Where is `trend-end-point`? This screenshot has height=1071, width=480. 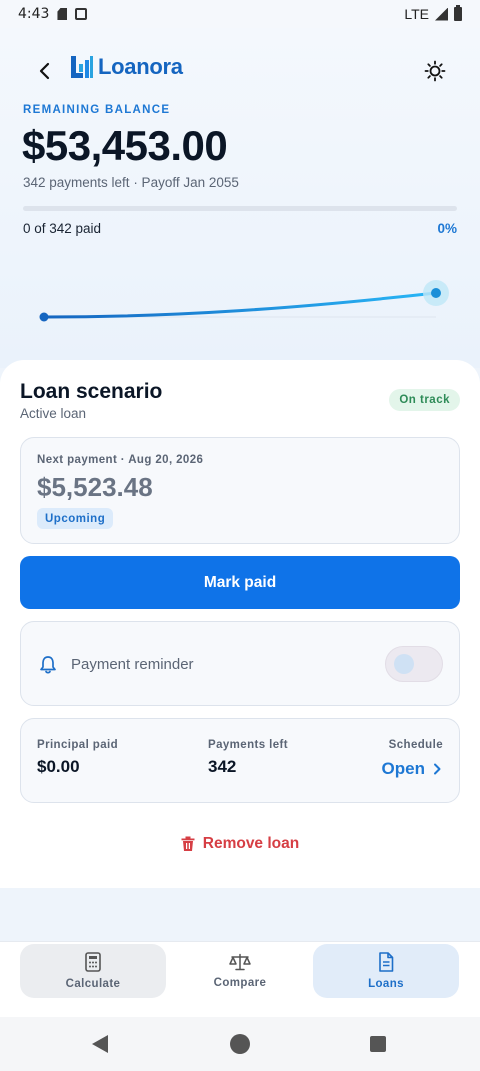
trend-end-point is located at coordinates (436, 293).